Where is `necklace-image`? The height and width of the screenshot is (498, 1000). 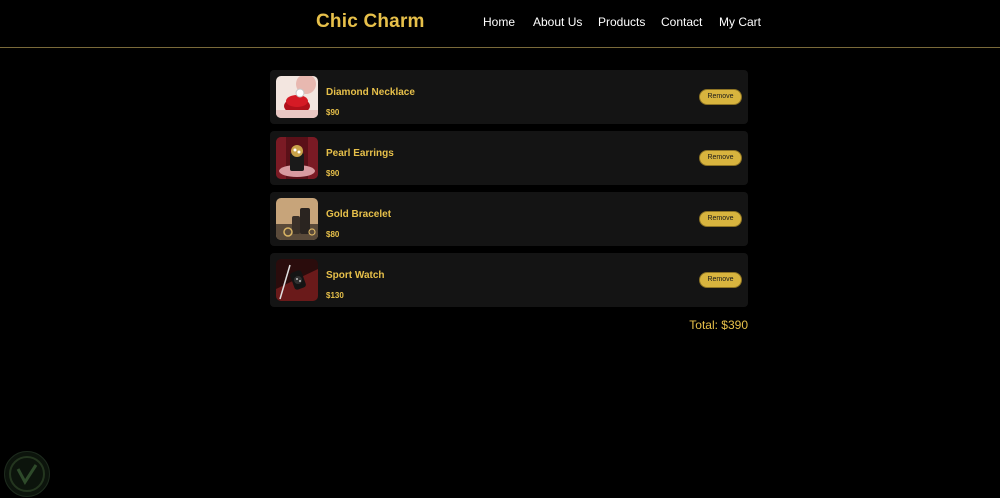
necklace-image is located at coordinates (297, 97).